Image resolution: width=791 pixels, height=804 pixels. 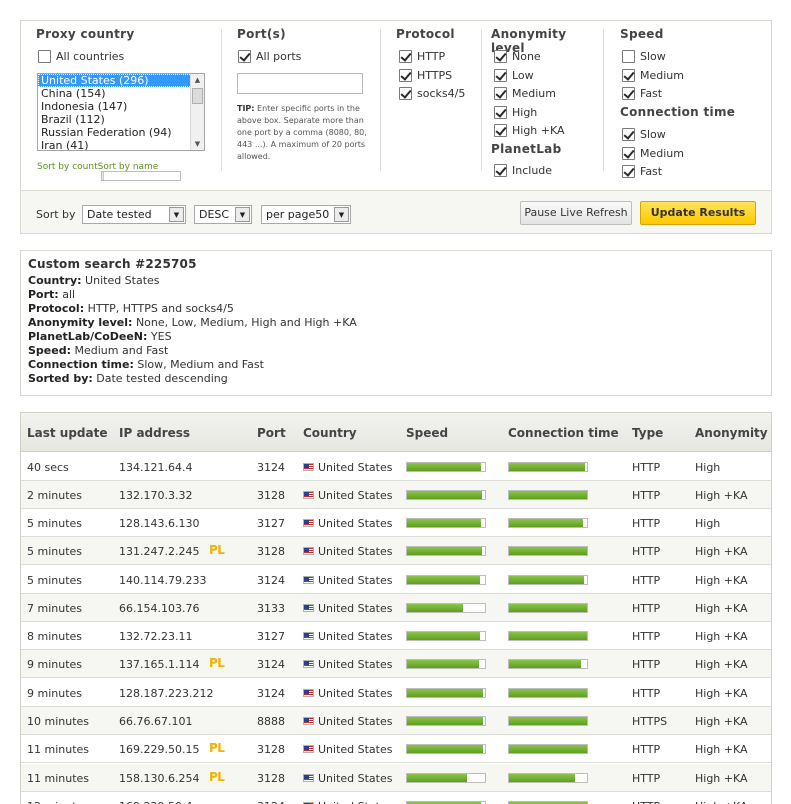 I want to click on sort-order-select: DESC ▼, so click(x=223, y=214).